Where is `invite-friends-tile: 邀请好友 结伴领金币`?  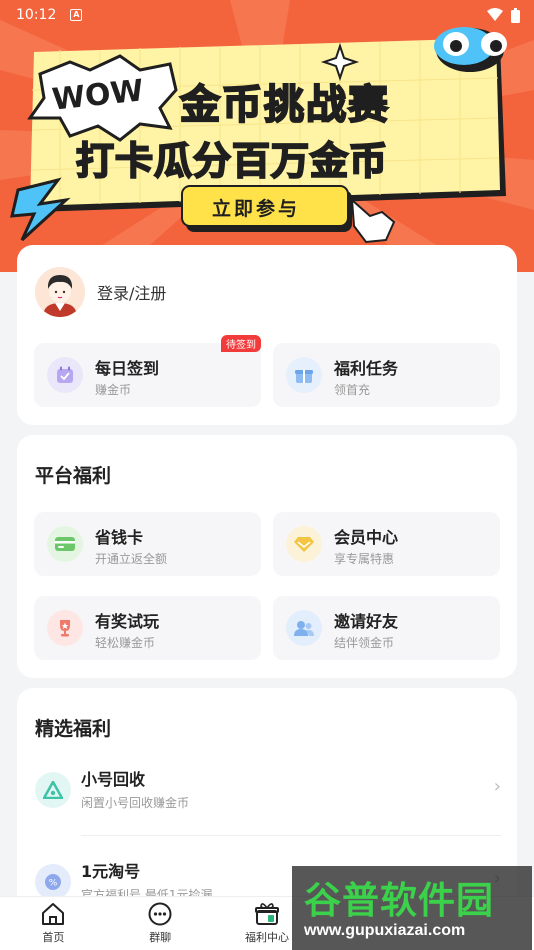 invite-friends-tile: 邀请好友 结伴领金币 is located at coordinates (386, 628).